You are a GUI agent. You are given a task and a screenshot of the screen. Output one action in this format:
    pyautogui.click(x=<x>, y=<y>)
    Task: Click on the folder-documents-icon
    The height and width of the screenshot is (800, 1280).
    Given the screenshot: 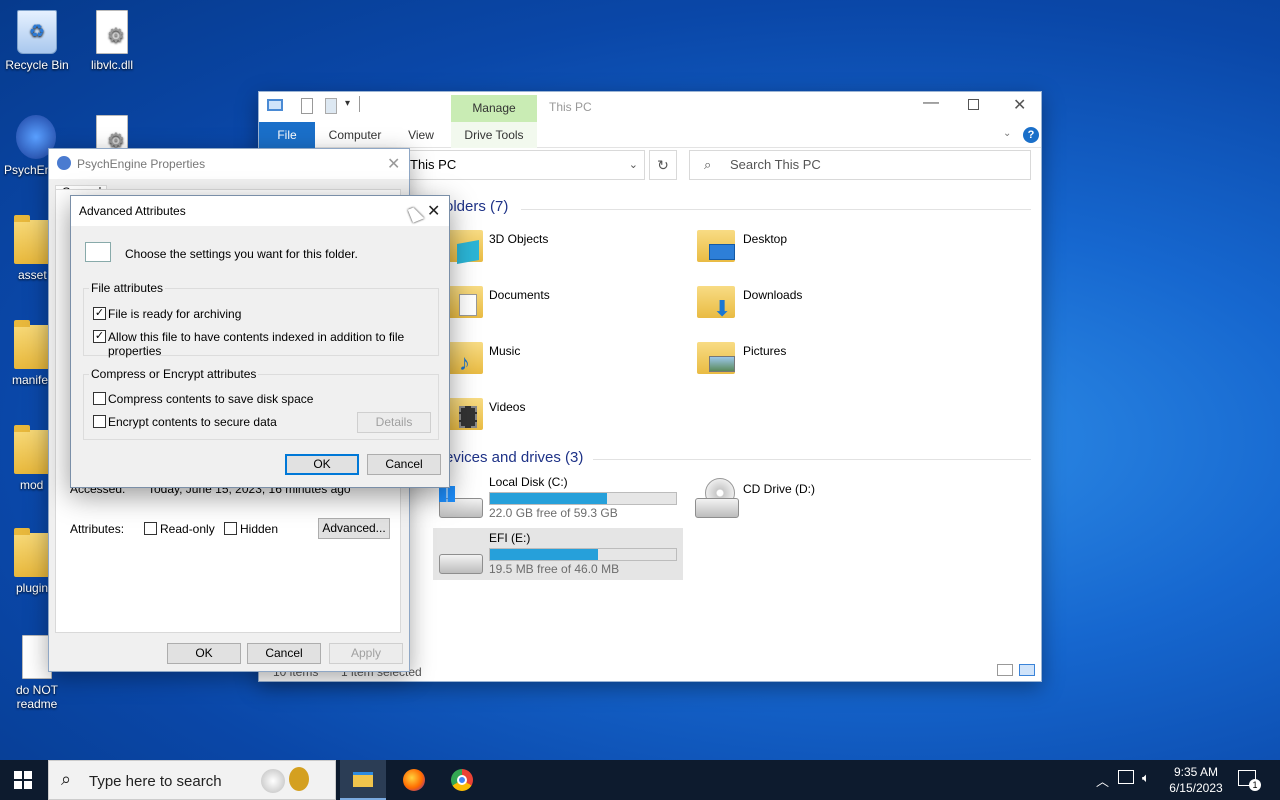 What is the action you would take?
    pyautogui.click(x=464, y=300)
    